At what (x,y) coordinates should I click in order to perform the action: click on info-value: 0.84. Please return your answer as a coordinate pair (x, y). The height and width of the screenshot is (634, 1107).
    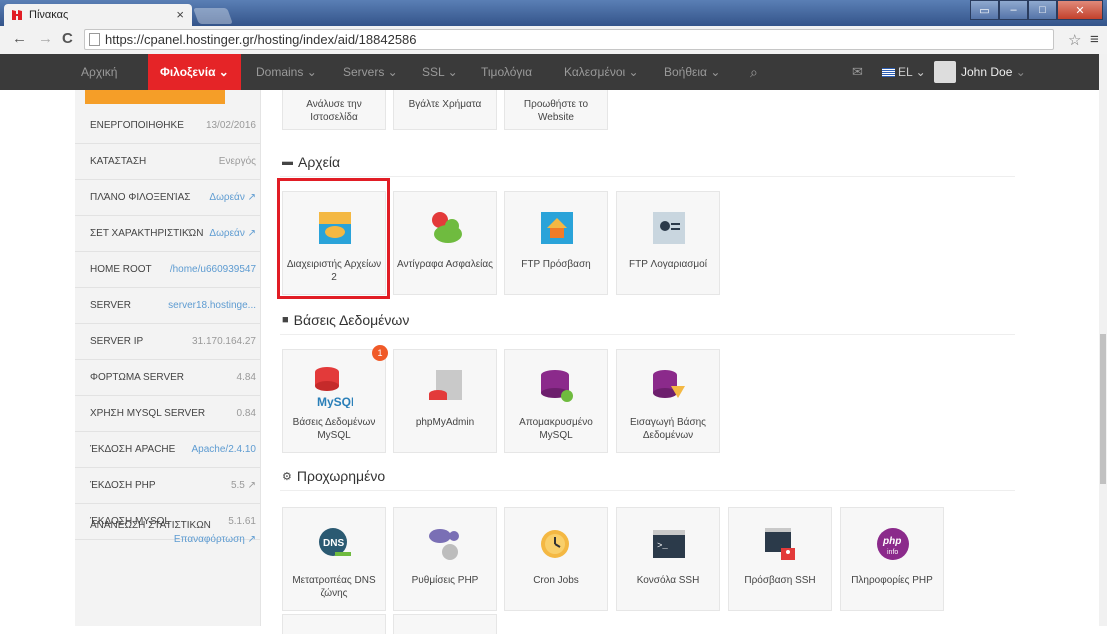
    Looking at the image, I should click on (246, 413).